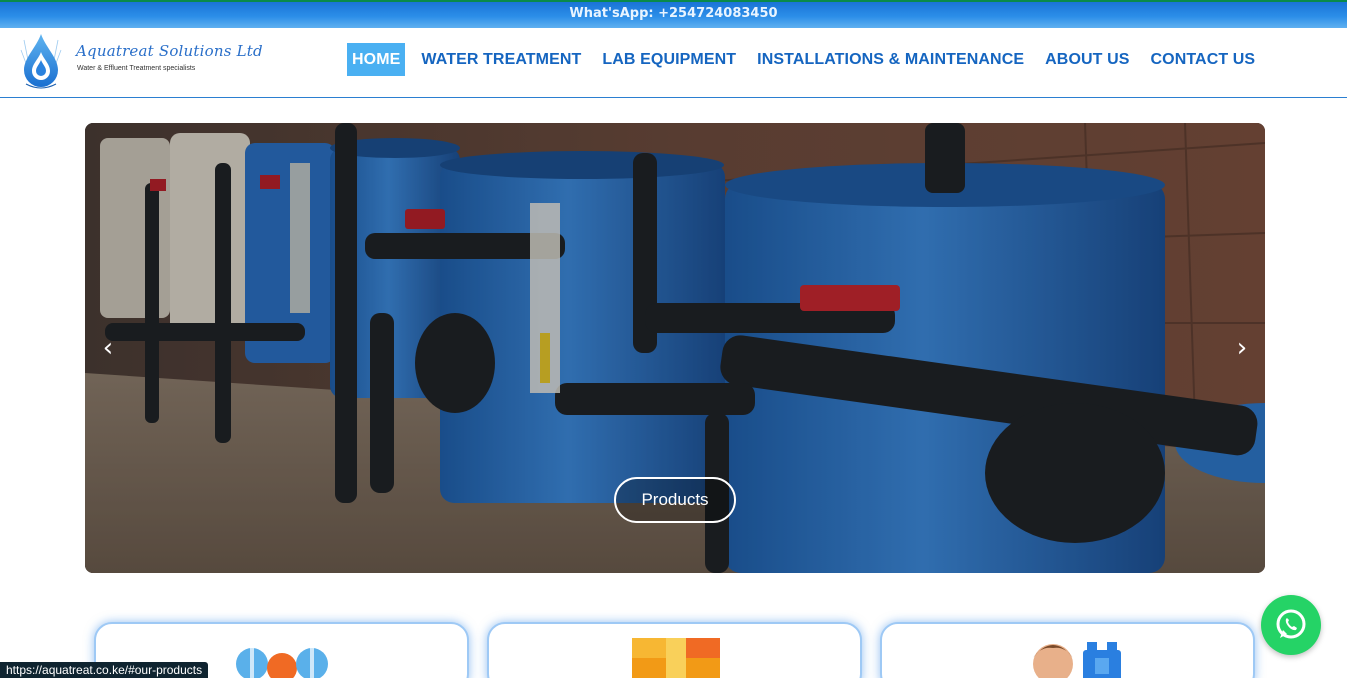 This screenshot has width=1347, height=678. What do you see at coordinates (1087, 59) in the screenshot?
I see `nav-item-about-us: ABOUT US` at bounding box center [1087, 59].